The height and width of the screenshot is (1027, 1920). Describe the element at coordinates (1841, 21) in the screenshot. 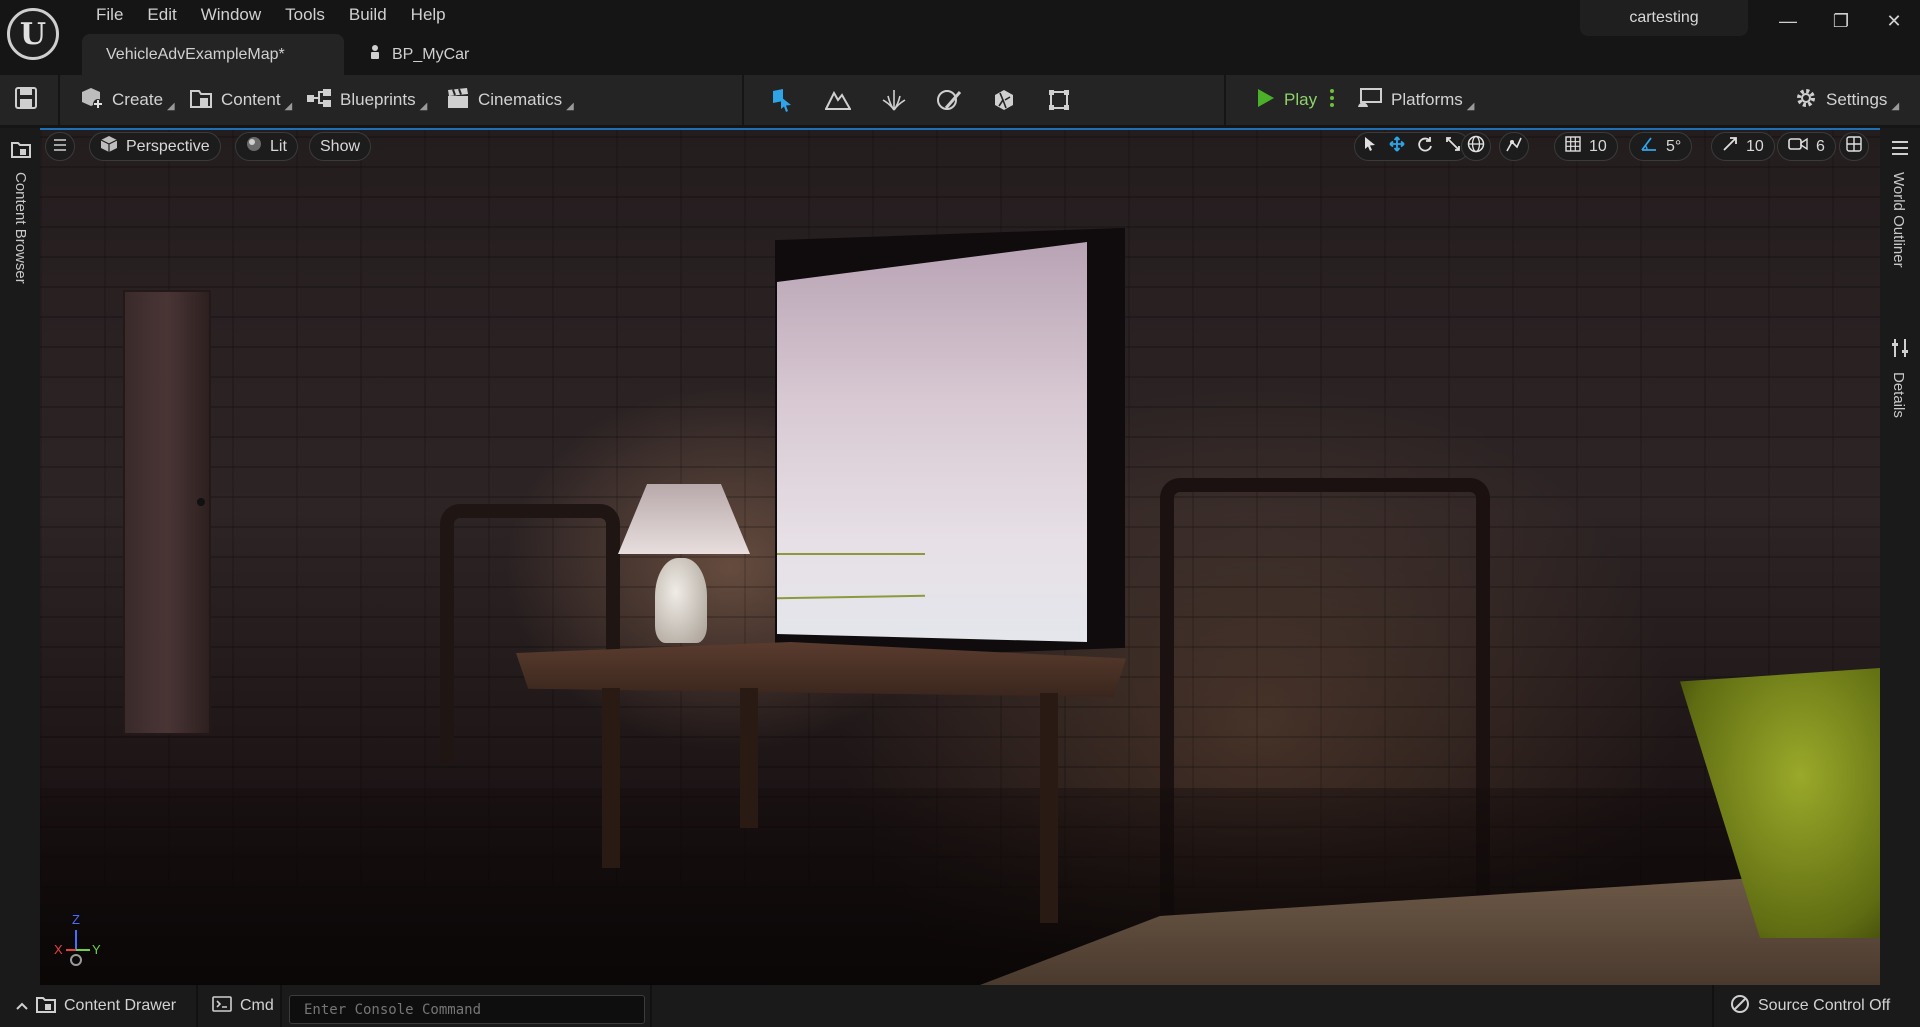

I see `restore-button: ❐` at that location.